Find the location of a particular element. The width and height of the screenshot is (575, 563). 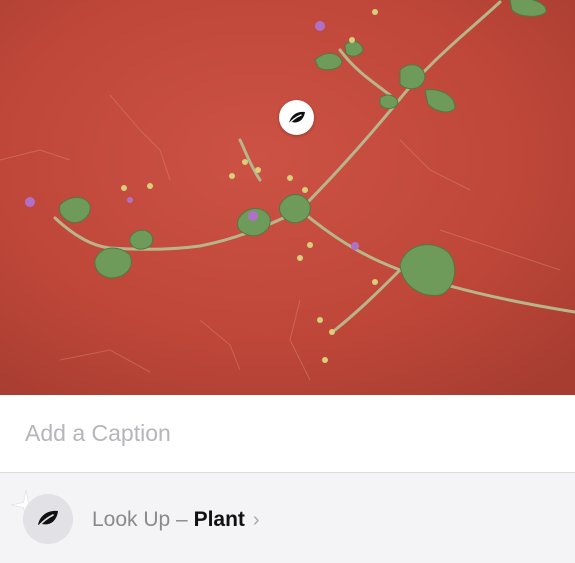

look-up-subject: Plant is located at coordinates (219, 519).